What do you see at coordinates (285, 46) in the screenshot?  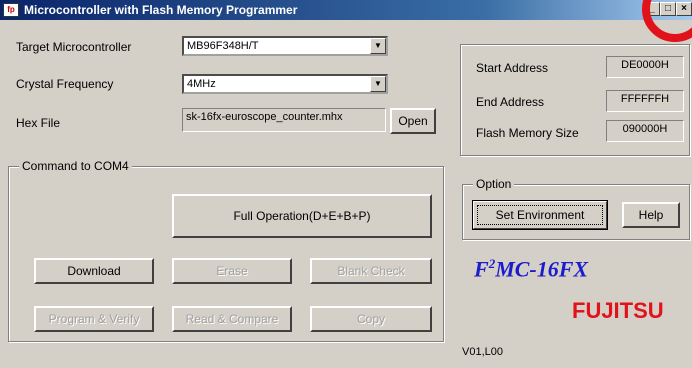 I see `target-microcontroller-select: MB96F348H/T ▼` at bounding box center [285, 46].